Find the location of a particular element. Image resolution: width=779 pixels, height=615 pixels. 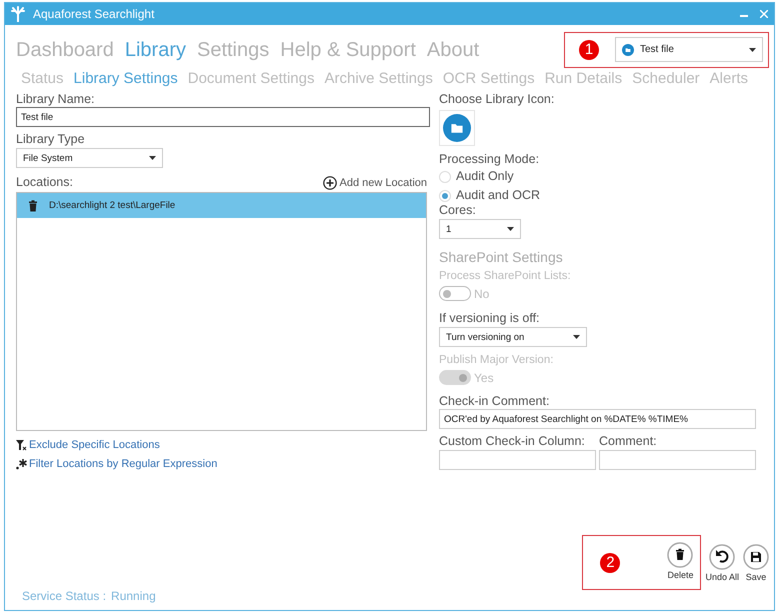

link: Exclude Specific Locations is located at coordinates (94, 445).